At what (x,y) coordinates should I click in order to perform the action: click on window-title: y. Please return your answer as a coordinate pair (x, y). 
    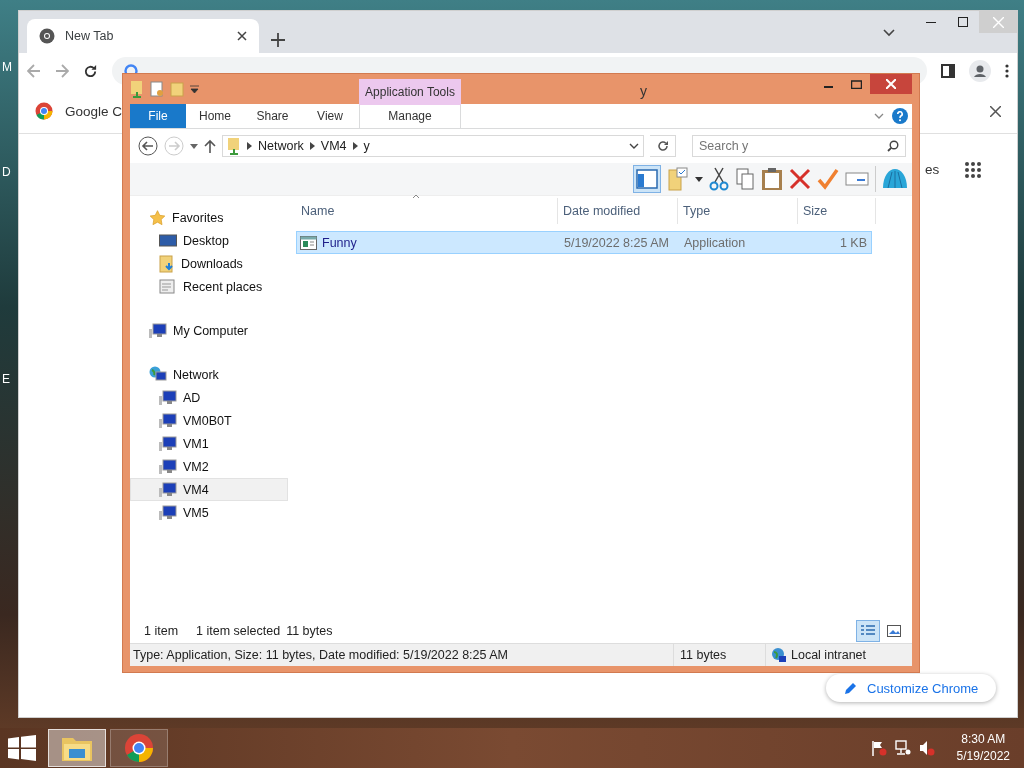
    Looking at the image, I should click on (643, 91).